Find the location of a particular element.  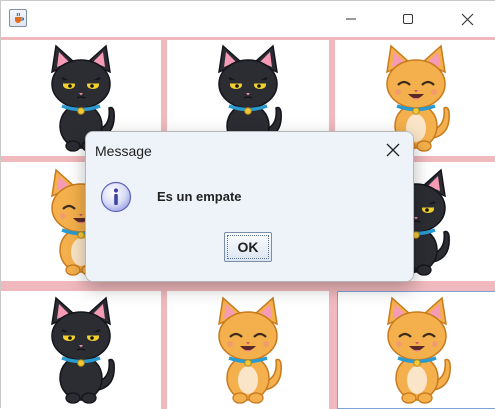

title-bar is located at coordinates (248, 19).